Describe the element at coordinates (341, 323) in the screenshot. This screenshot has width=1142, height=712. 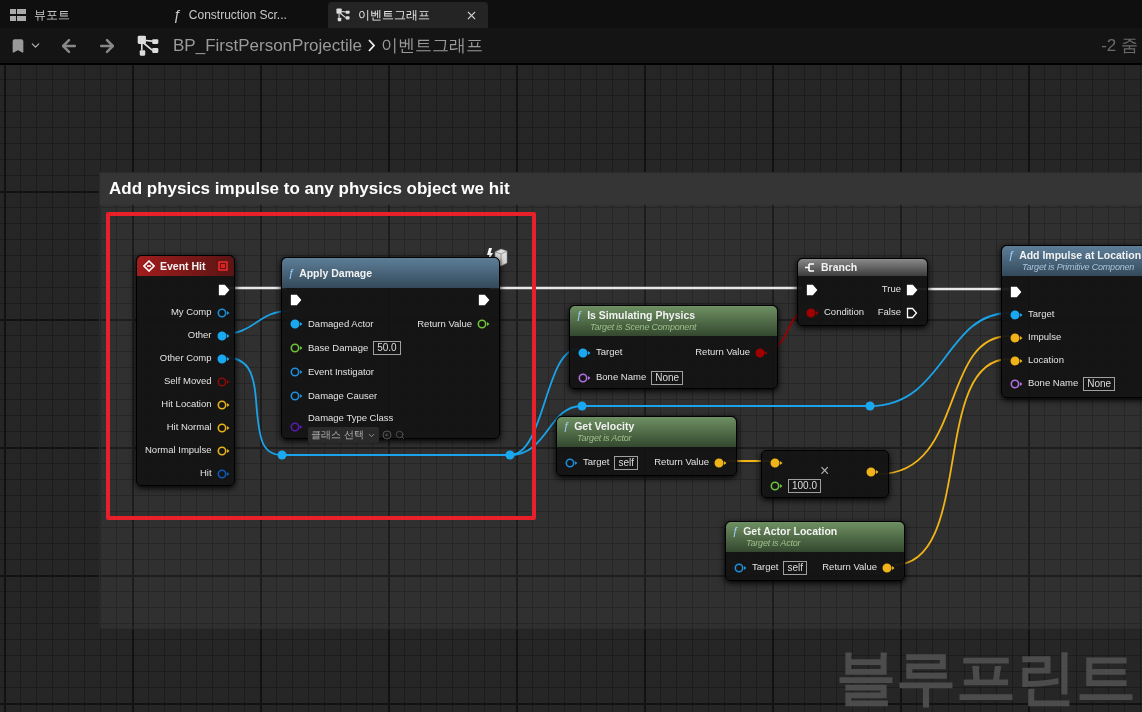
I see `pin-label: Damaged Actor` at that location.